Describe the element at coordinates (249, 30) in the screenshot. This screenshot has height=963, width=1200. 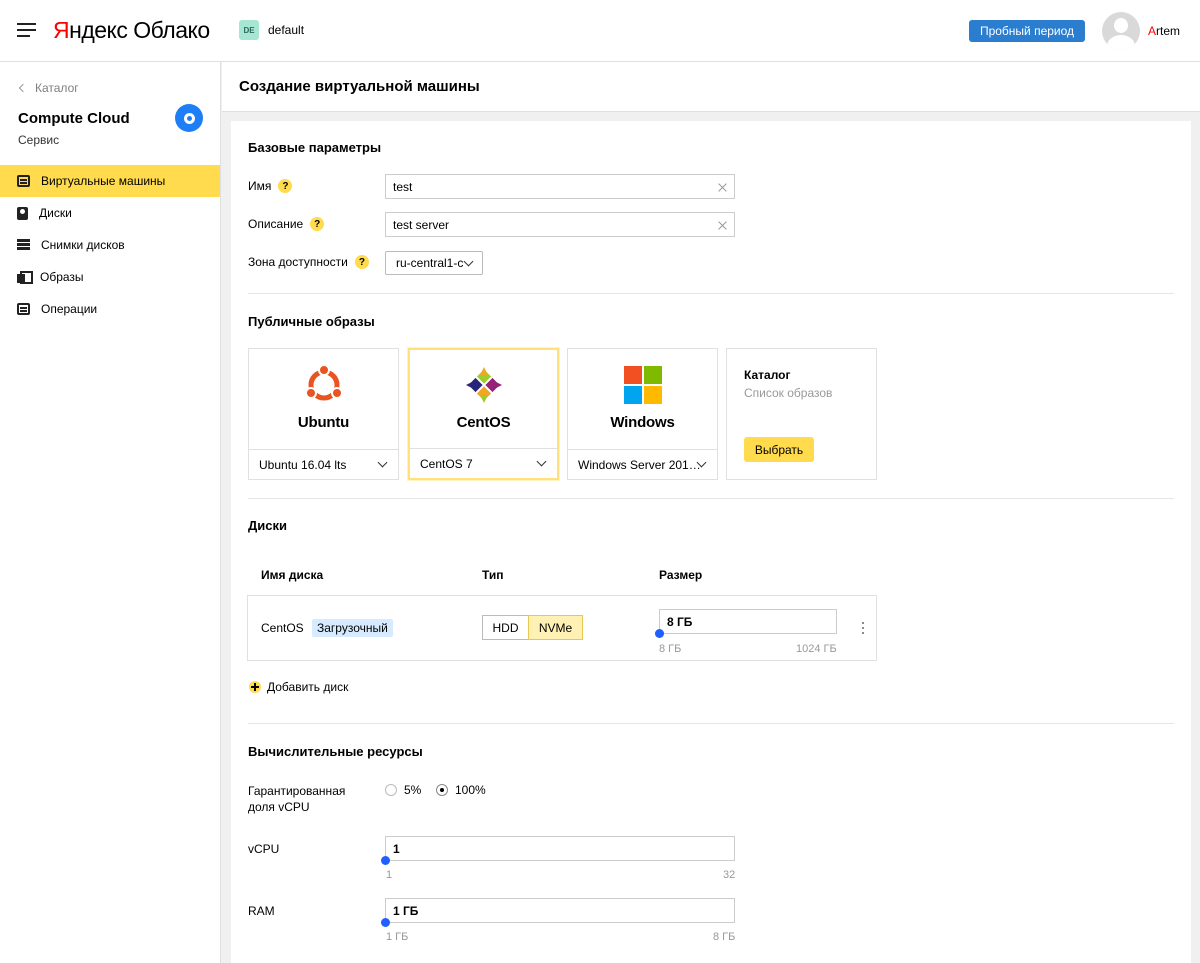
I see `cloud-badge: DE` at that location.